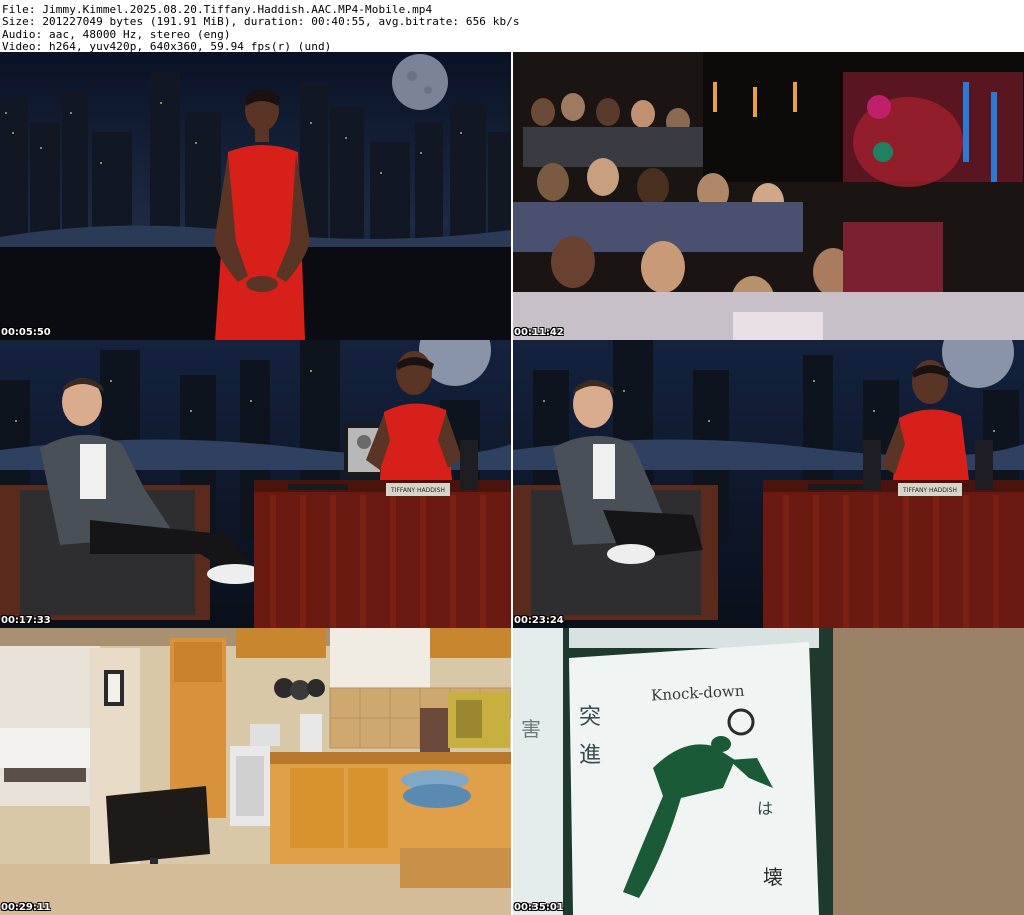  I want to click on timestamp: 00:23:24, so click(539, 620).